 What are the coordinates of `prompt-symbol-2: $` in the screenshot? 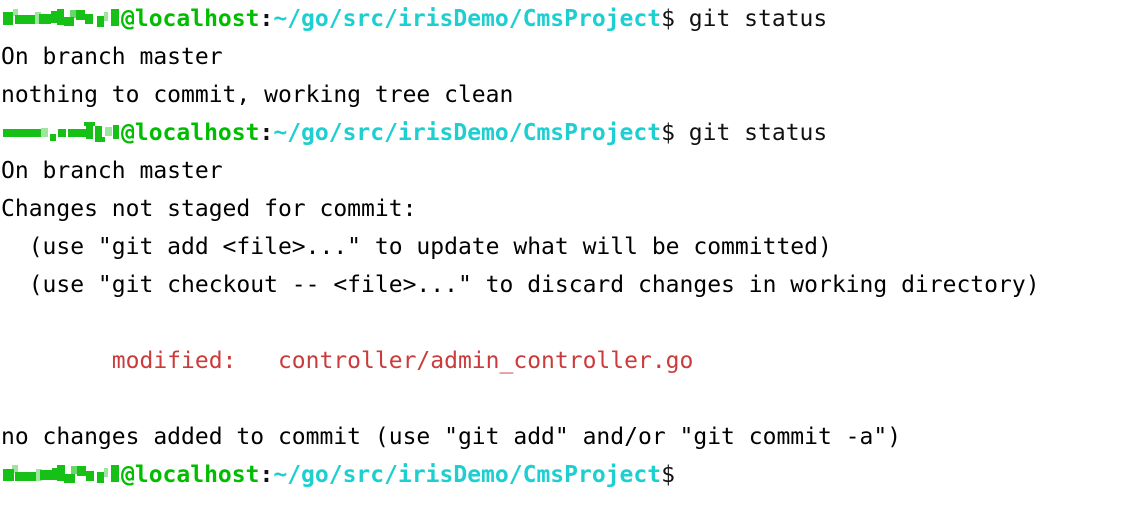 It's located at (668, 133).